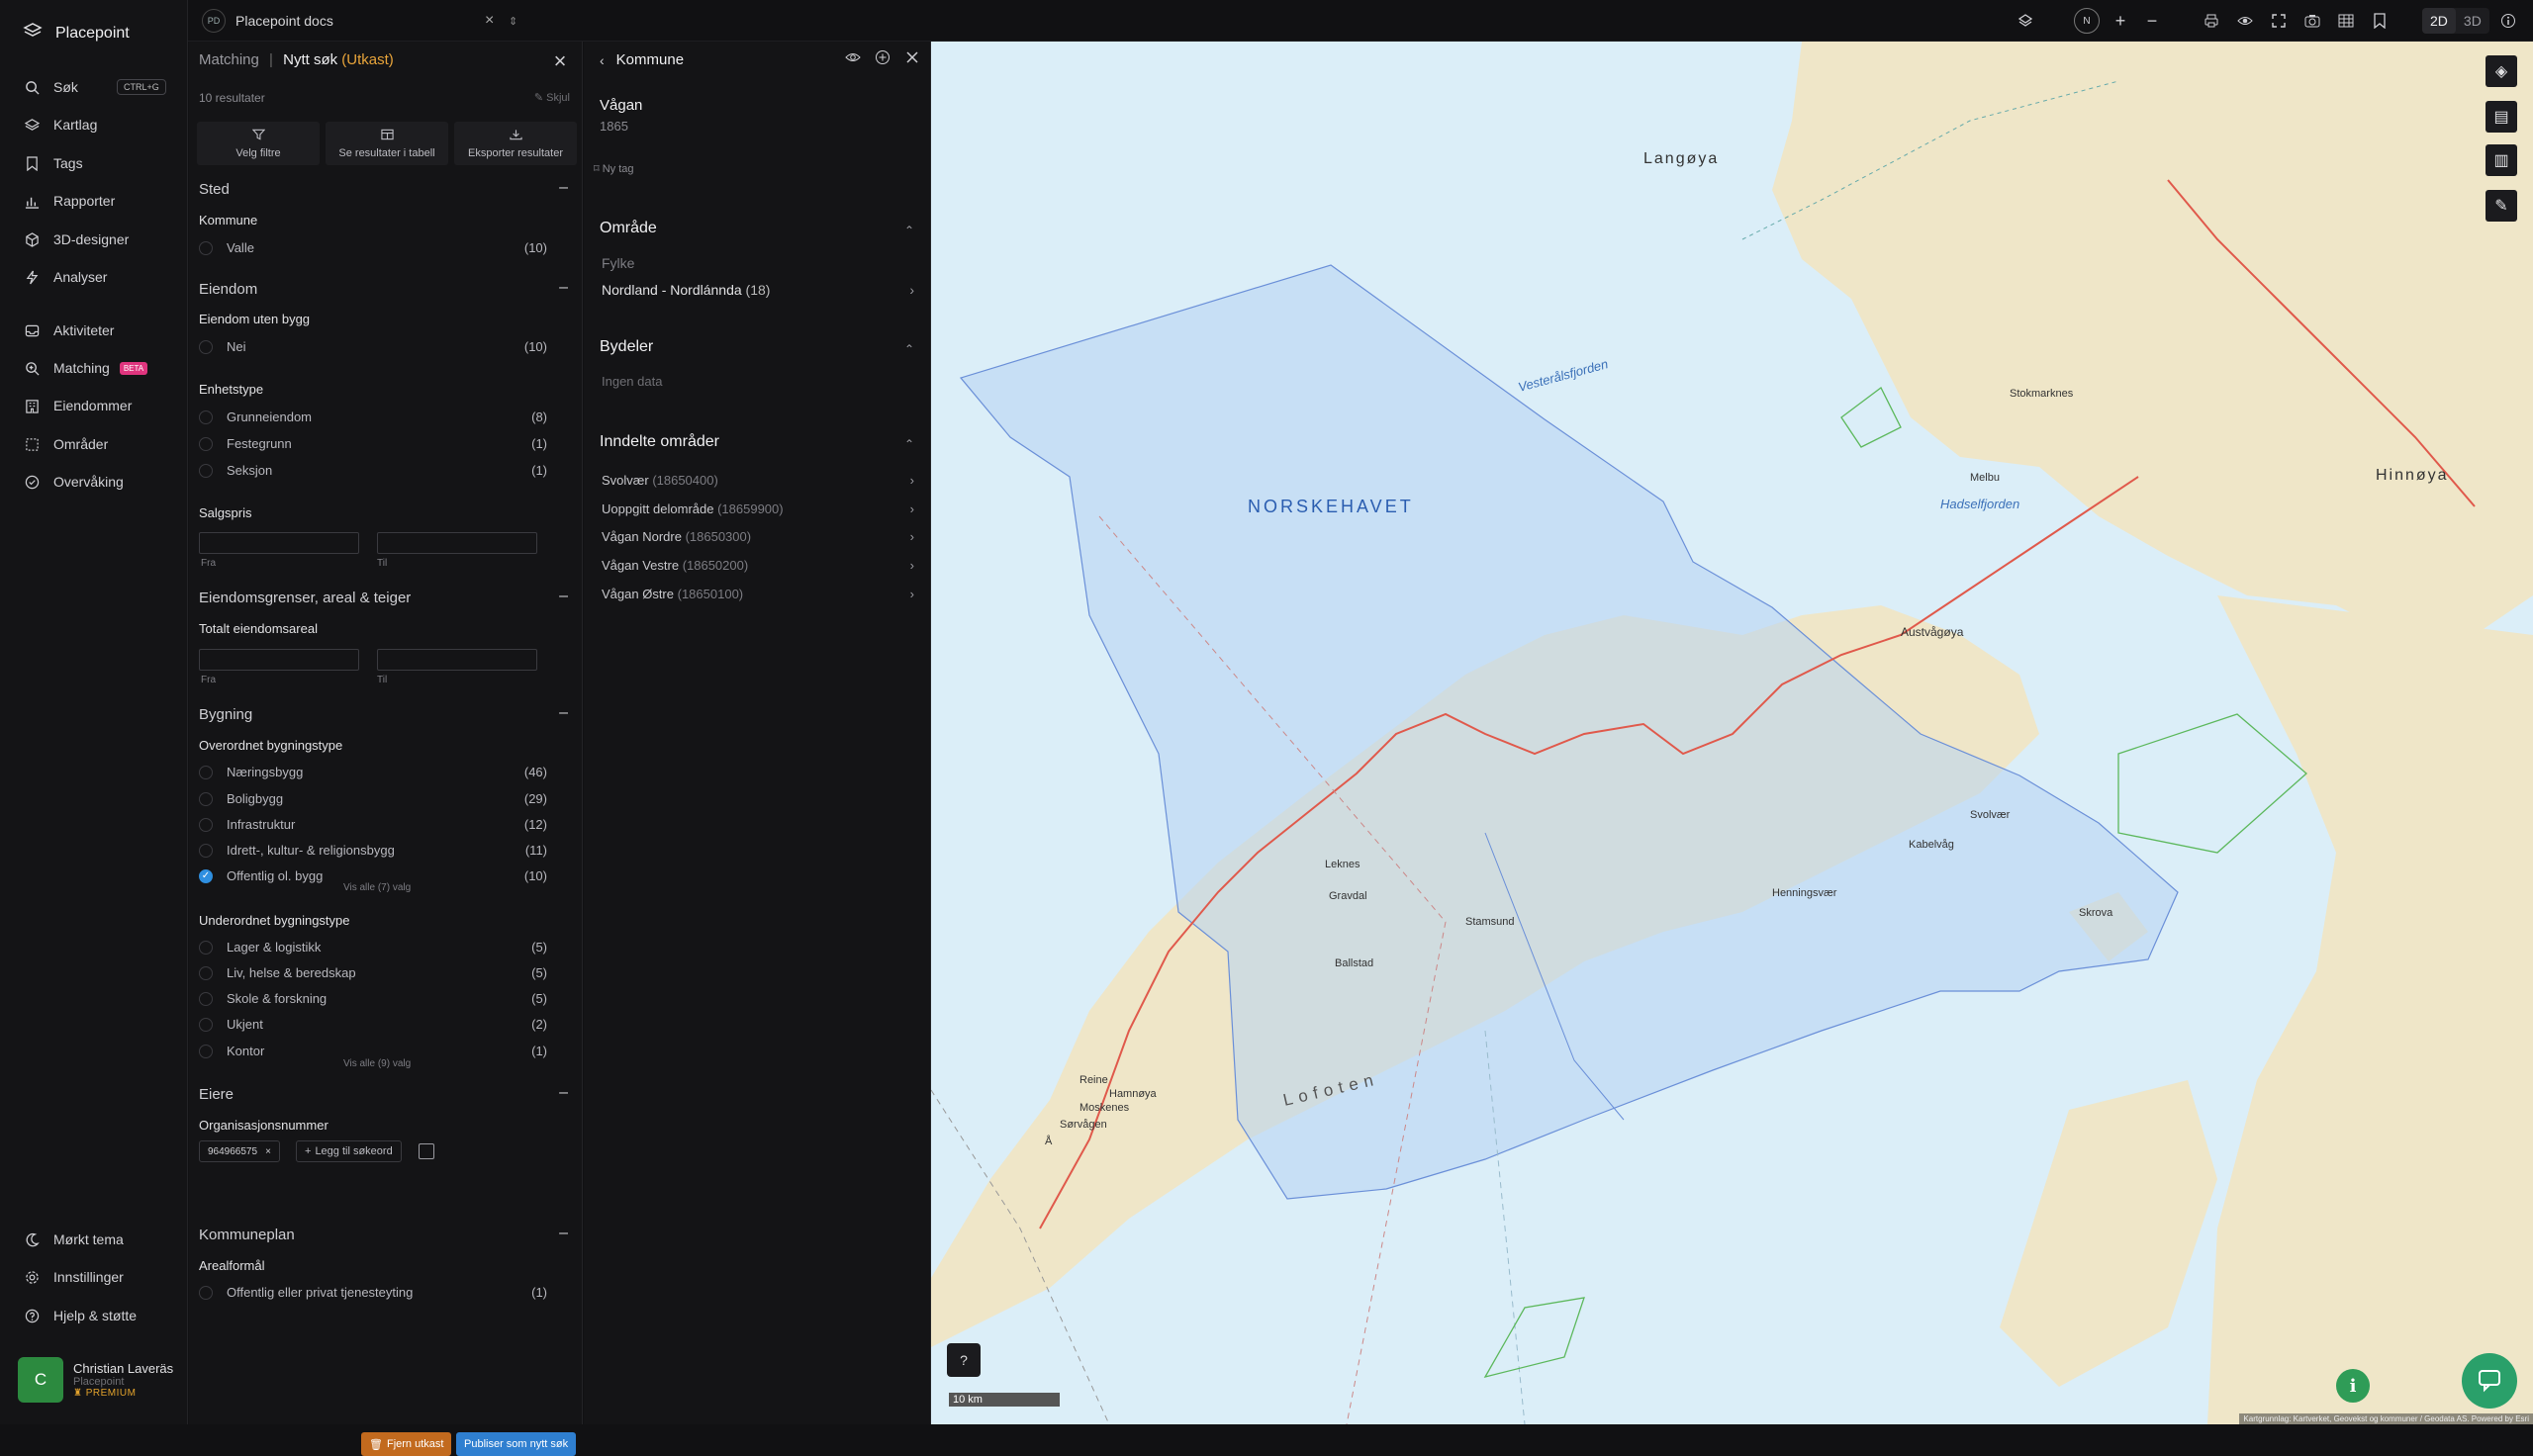 Image resolution: width=2533 pixels, height=1456 pixels. Describe the element at coordinates (387, 346) in the screenshot. I see `option-nei: Nei (10)` at that location.